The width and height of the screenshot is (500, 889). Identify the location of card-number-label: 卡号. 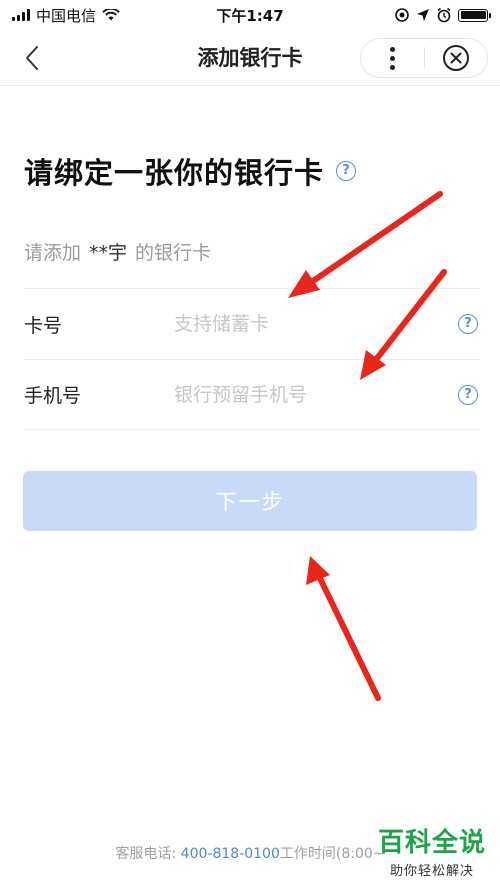
(43, 325).